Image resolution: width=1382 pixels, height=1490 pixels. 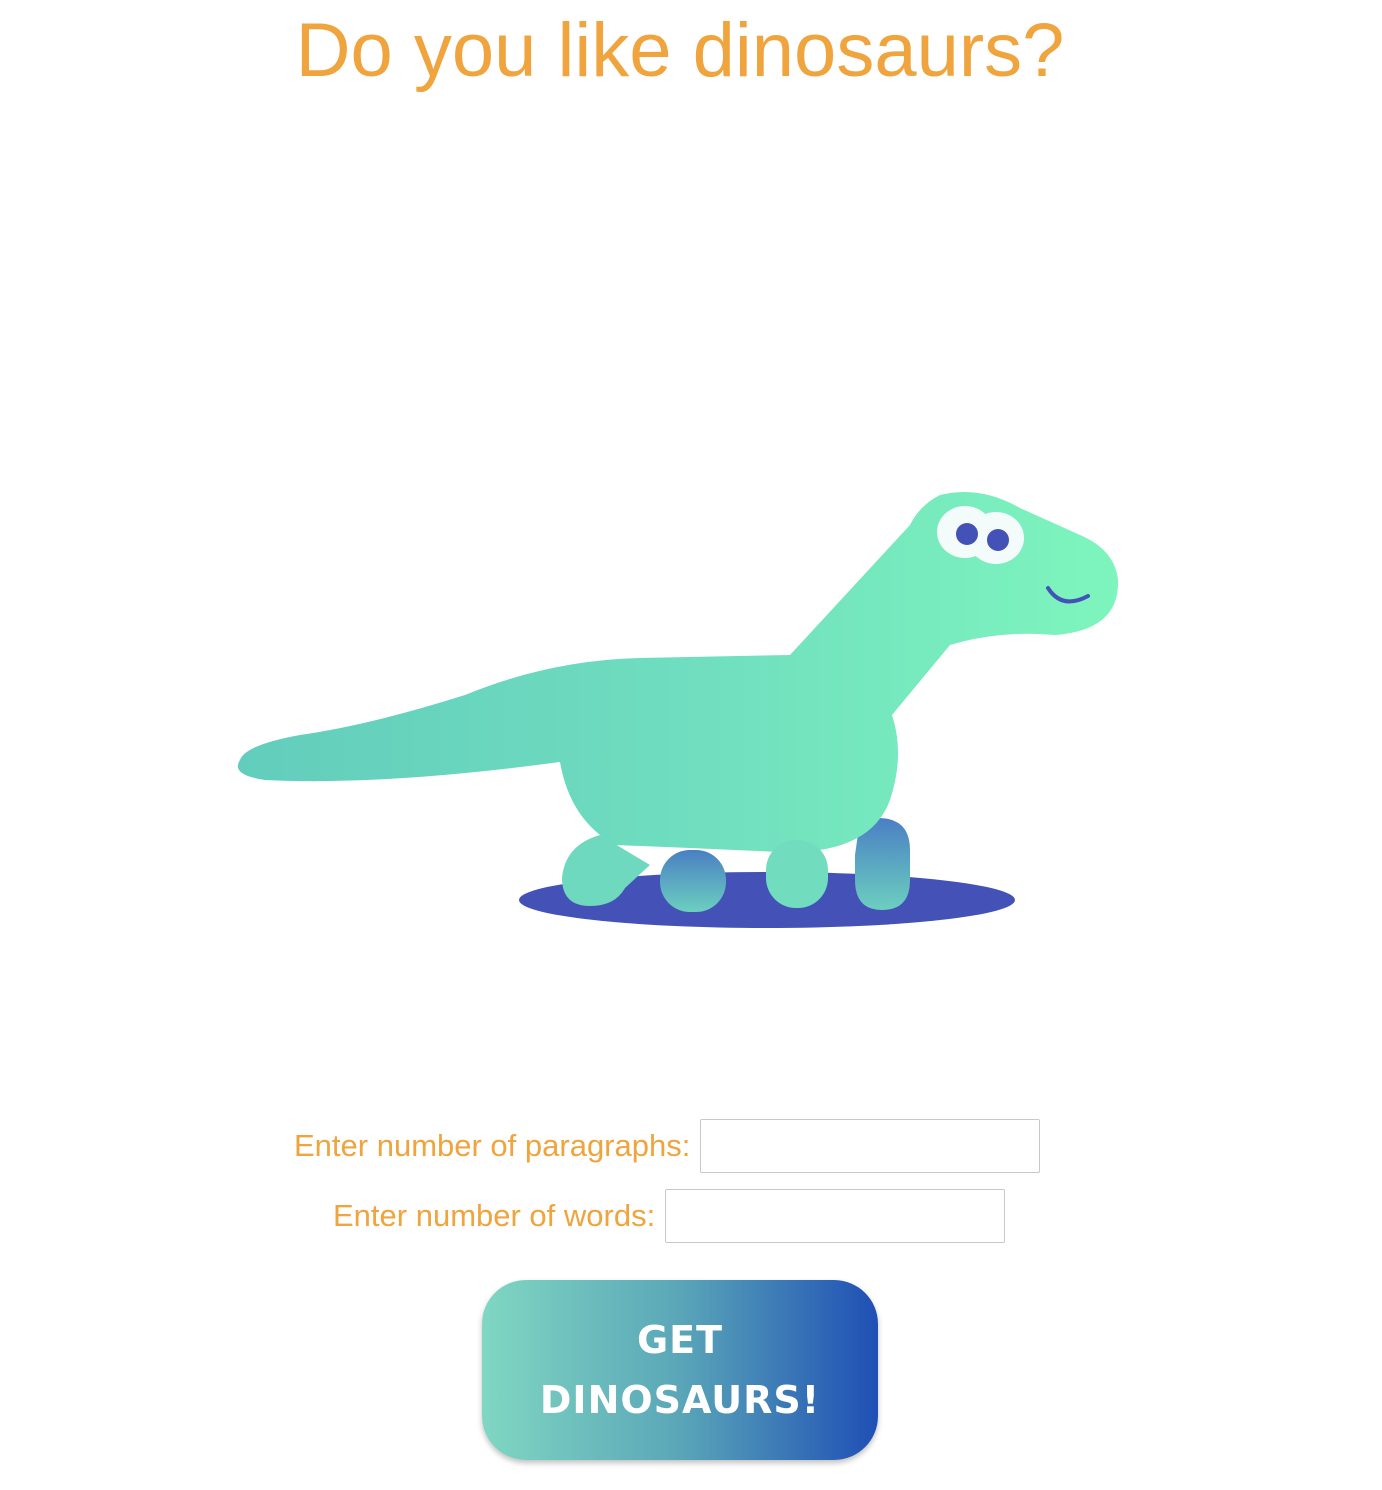 I want to click on front-leg-right, so click(x=797, y=874).